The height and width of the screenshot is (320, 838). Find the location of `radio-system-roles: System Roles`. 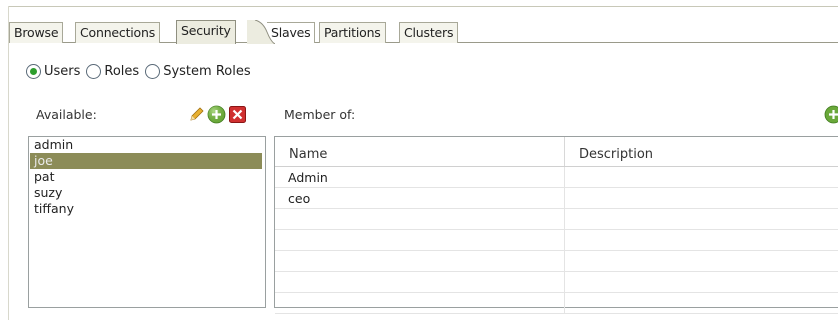

radio-system-roles: System Roles is located at coordinates (198, 71).